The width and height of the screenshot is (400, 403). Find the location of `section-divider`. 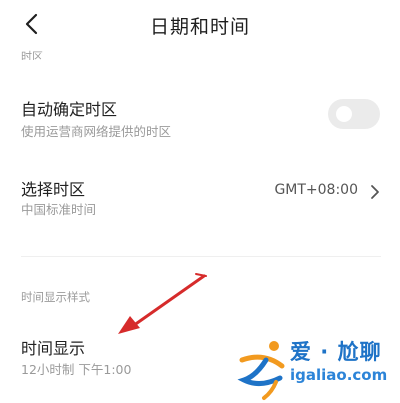

section-divider is located at coordinates (201, 256).